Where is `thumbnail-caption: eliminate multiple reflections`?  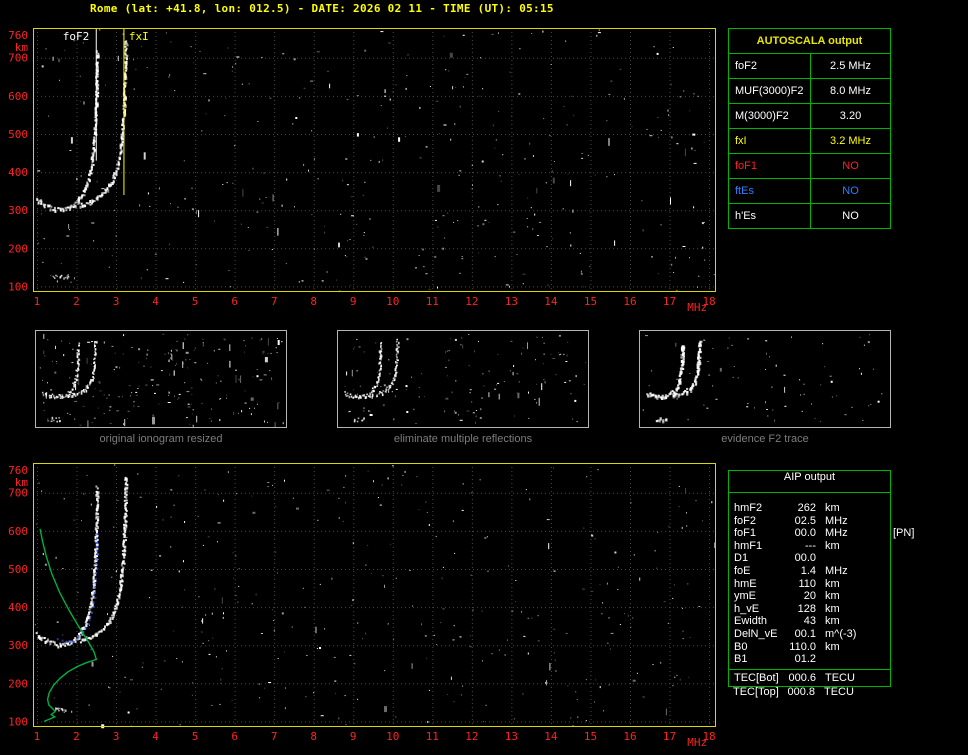
thumbnail-caption: eliminate multiple reflections is located at coordinates (463, 439).